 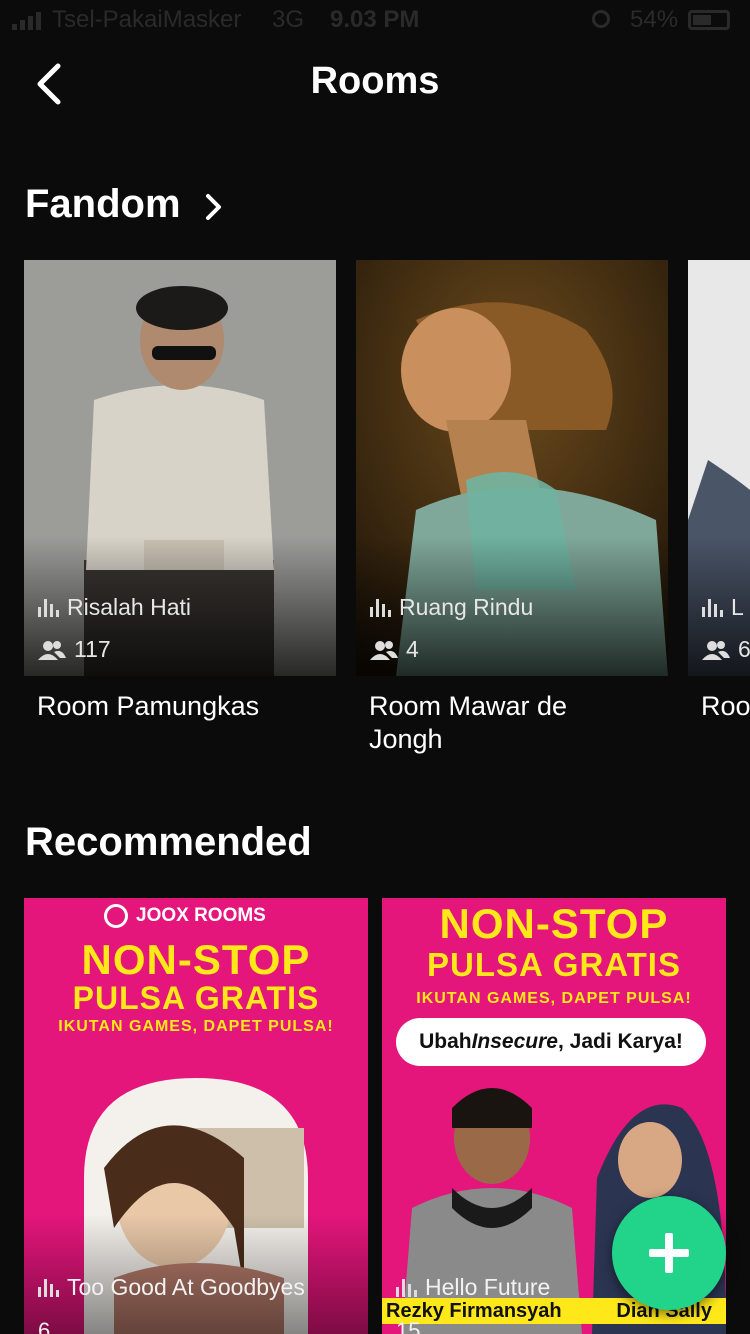 I want to click on create-room-button, so click(x=669, y=1253).